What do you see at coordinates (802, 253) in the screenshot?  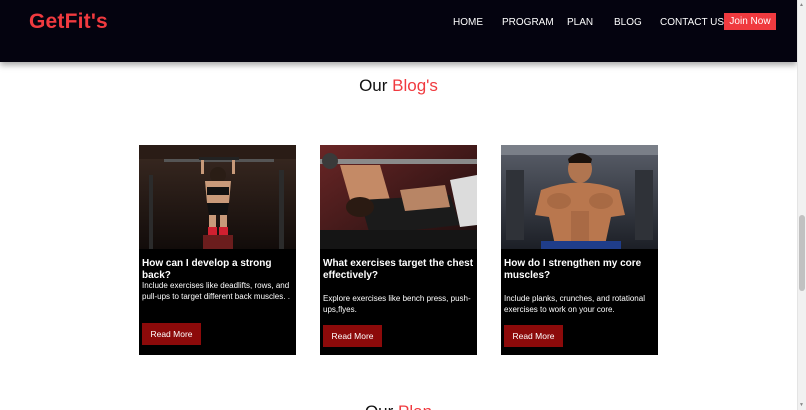 I see `scrollbar-thumb` at bounding box center [802, 253].